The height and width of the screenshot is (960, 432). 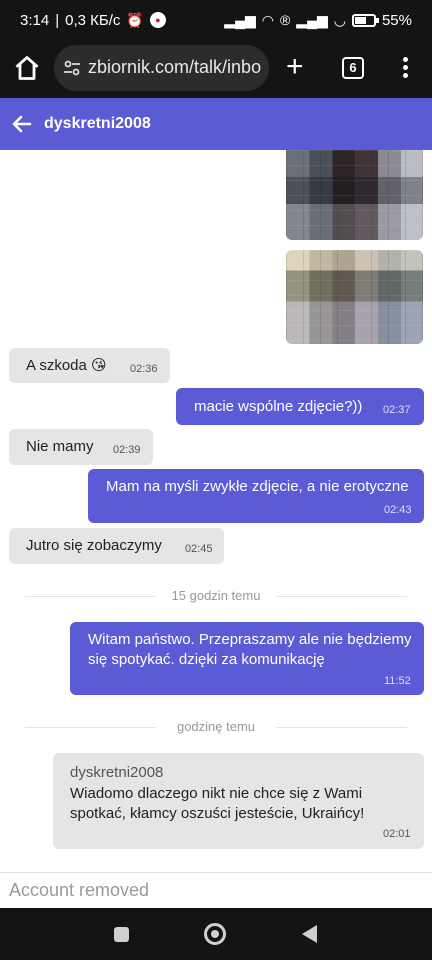 I want to click on message-text: Nie mamy, so click(x=60, y=446).